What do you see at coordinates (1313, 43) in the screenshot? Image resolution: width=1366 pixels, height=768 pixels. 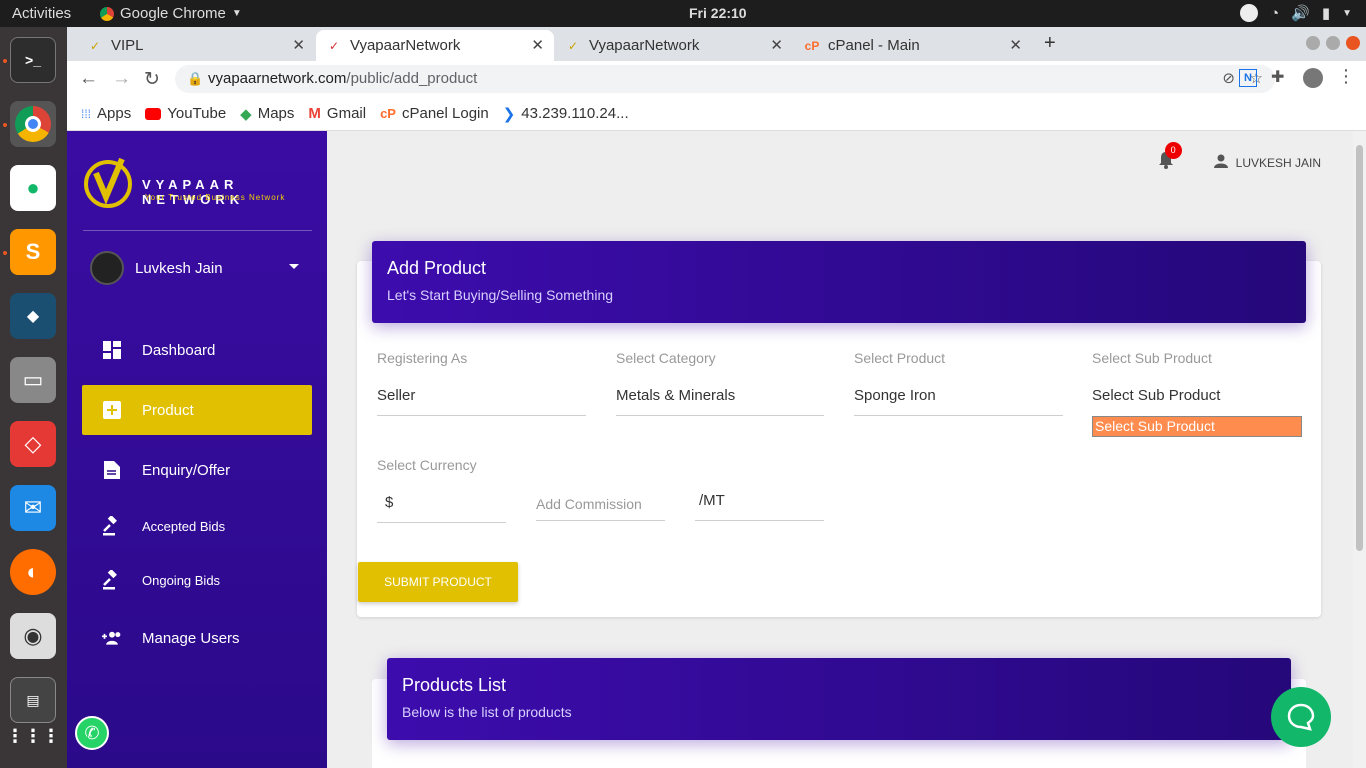 I see `minimize-icon` at bounding box center [1313, 43].